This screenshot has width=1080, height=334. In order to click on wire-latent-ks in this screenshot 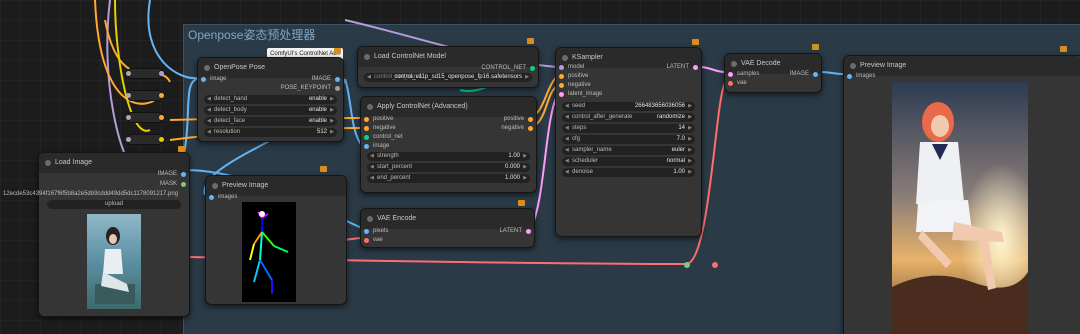, I will do `click(712, 69)`.